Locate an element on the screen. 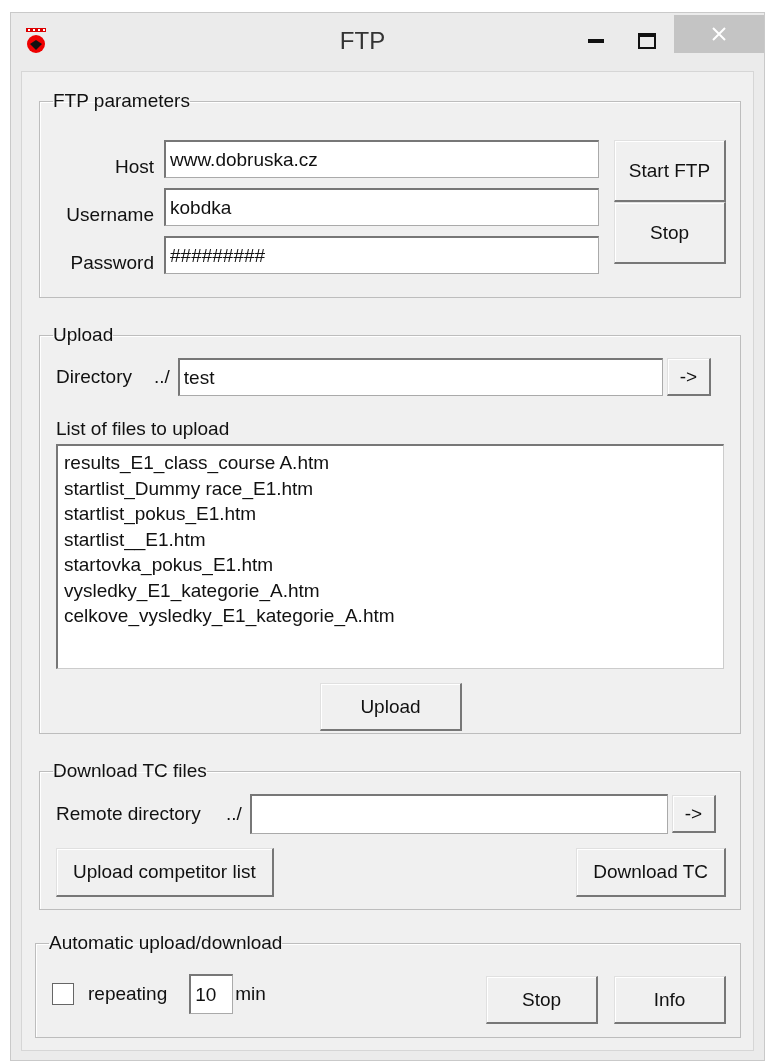 This screenshot has height=1063, width=765. close-icon is located at coordinates (719, 34).